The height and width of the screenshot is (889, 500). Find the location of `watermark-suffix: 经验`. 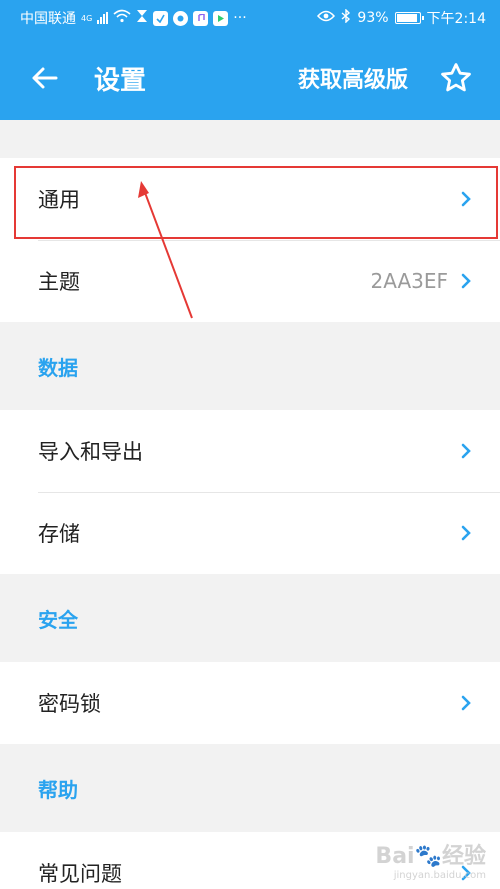

watermark-suffix: 经验 is located at coordinates (463, 856).